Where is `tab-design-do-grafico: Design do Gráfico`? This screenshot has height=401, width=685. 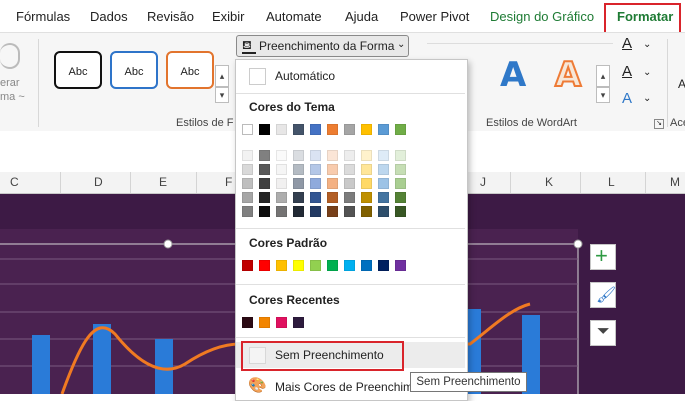
tab-design-do-grafico: Design do Gráfico is located at coordinates (542, 16).